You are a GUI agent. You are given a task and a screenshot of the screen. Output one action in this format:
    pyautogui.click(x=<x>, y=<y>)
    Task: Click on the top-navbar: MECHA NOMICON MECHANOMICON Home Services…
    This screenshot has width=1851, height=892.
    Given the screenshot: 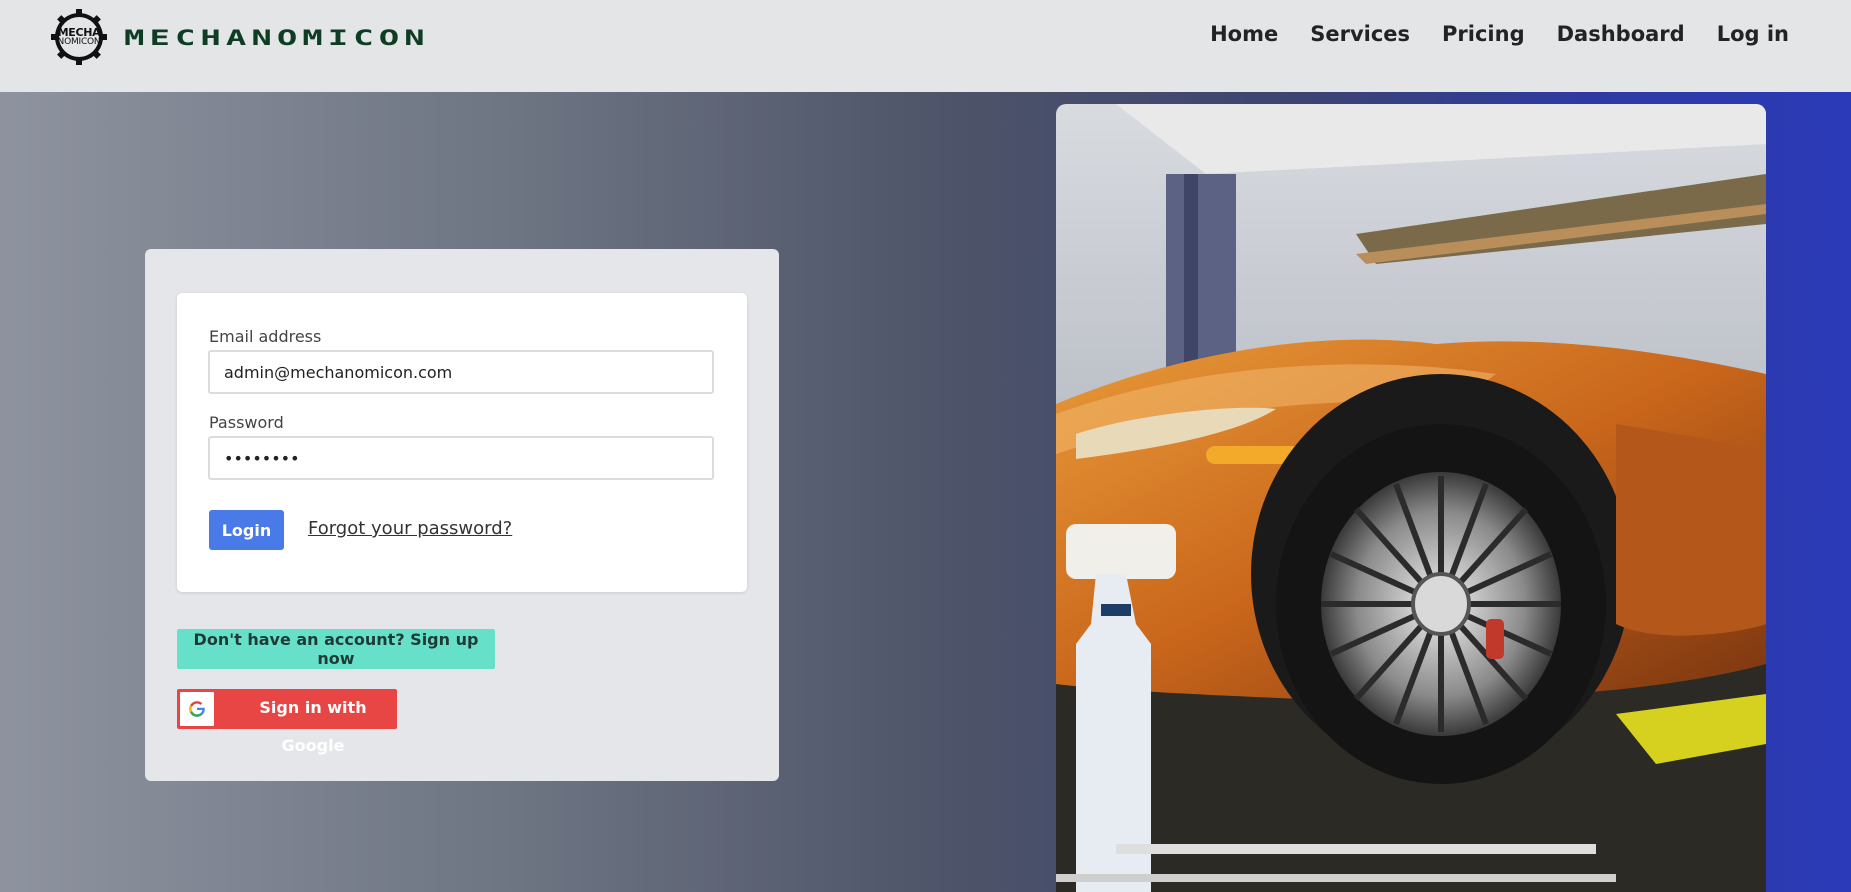 What is the action you would take?
    pyautogui.click(x=925, y=46)
    